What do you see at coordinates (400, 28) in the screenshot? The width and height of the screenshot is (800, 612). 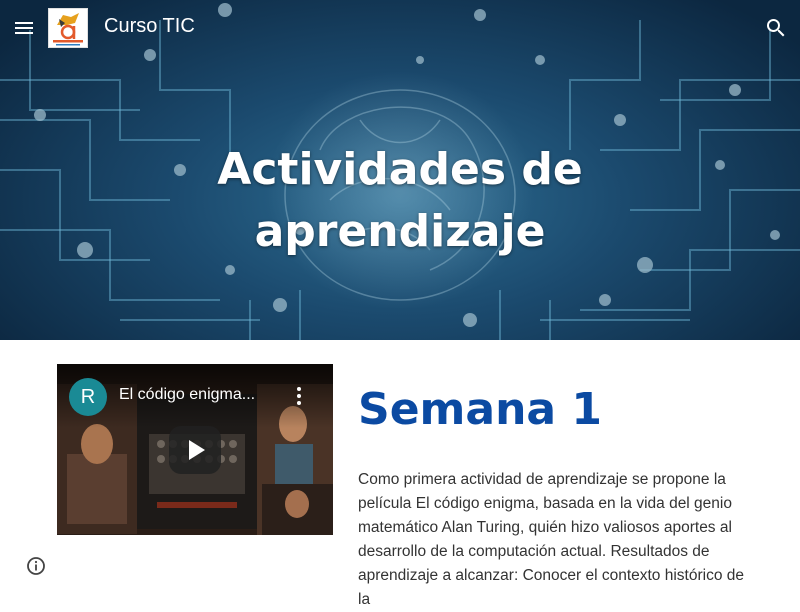 I see `top-app-bar: Curso TIC` at bounding box center [400, 28].